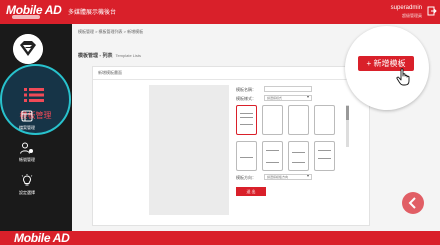 Image resolution: width=440 pixels, height=245 pixels. What do you see at coordinates (95, 56) in the screenshot?
I see `page-title-text: 模板管理 - 列表` at bounding box center [95, 56].